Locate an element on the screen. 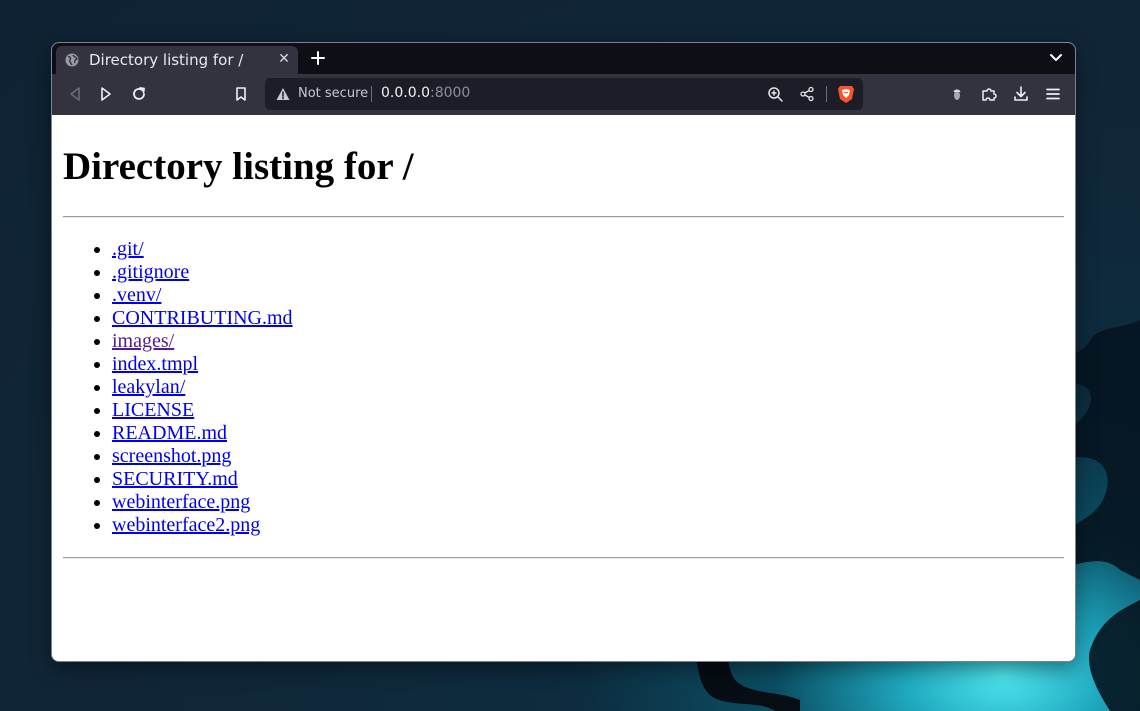 The width and height of the screenshot is (1140, 711). reload-icon is located at coordinates (139, 94).